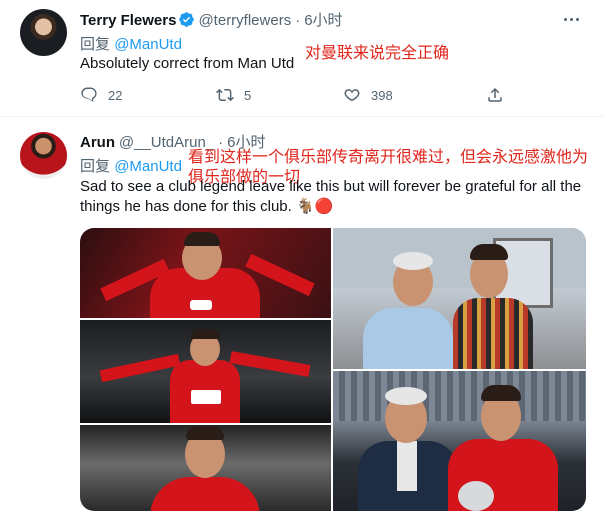 The height and width of the screenshot is (511, 604). I want to click on photo-stadium, so click(459, 441).